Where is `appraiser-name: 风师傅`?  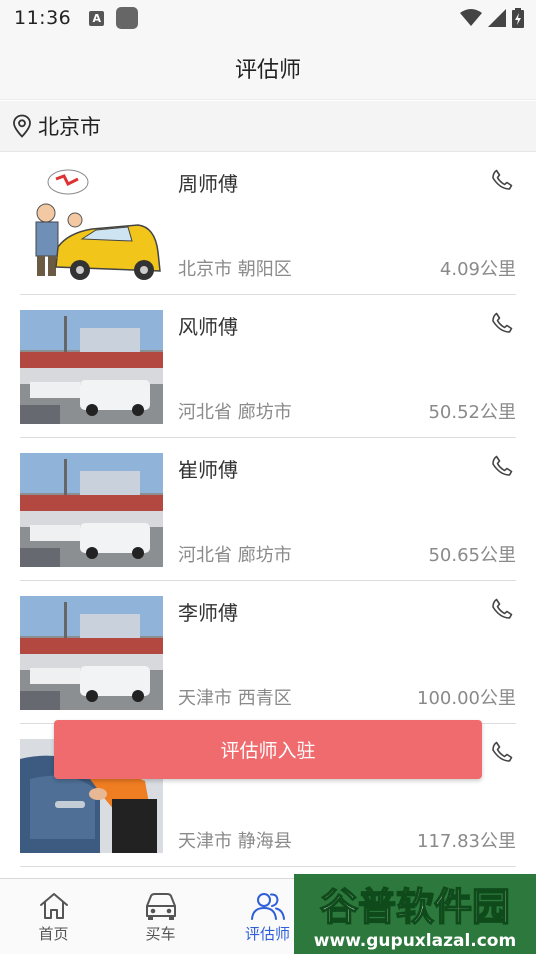 appraiser-name: 风师傅 is located at coordinates (208, 327).